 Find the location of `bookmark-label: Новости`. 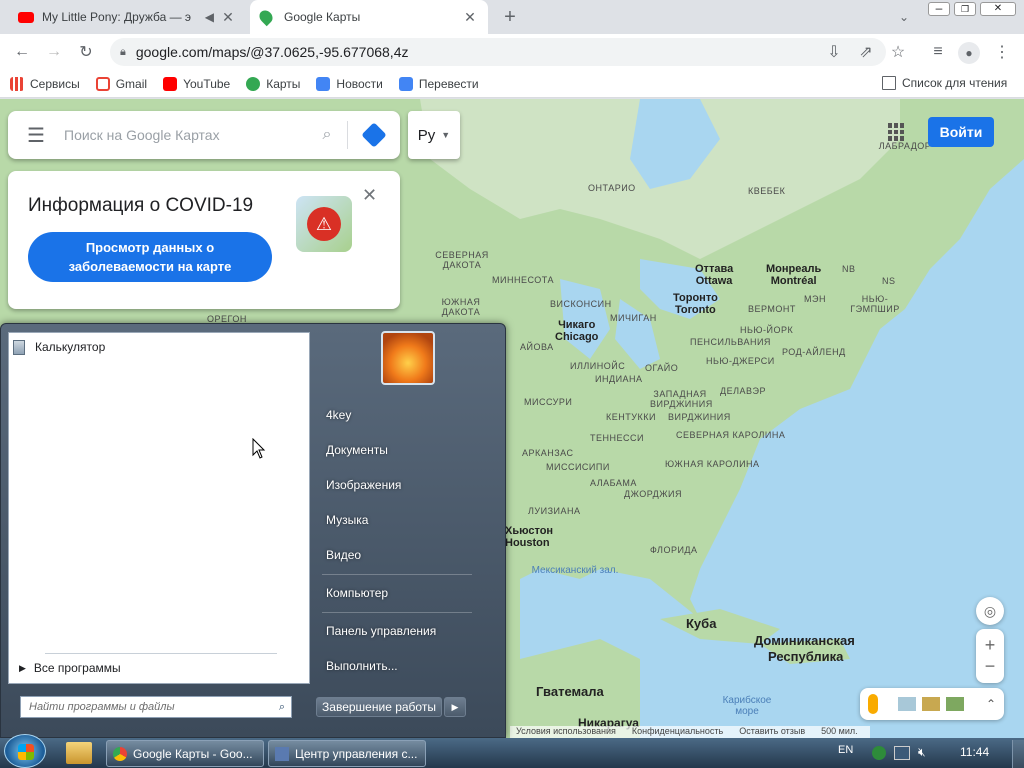

bookmark-label: Новости is located at coordinates (359, 83).